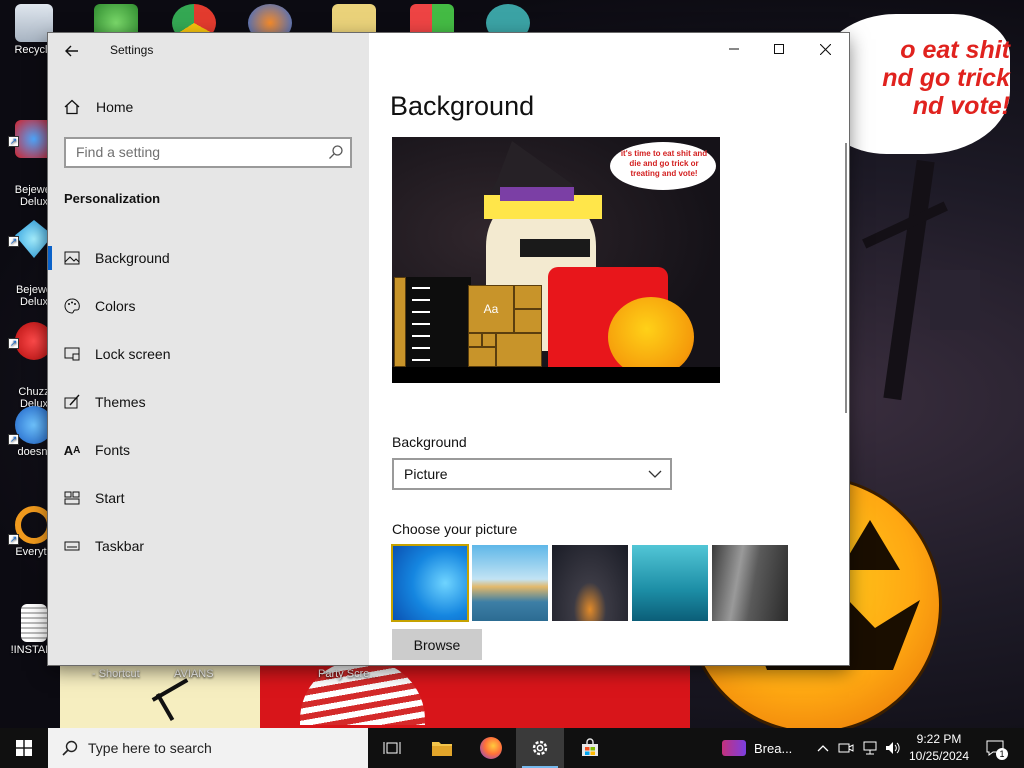  I want to click on taskbar-search-box: Type here to search, so click(208, 748).